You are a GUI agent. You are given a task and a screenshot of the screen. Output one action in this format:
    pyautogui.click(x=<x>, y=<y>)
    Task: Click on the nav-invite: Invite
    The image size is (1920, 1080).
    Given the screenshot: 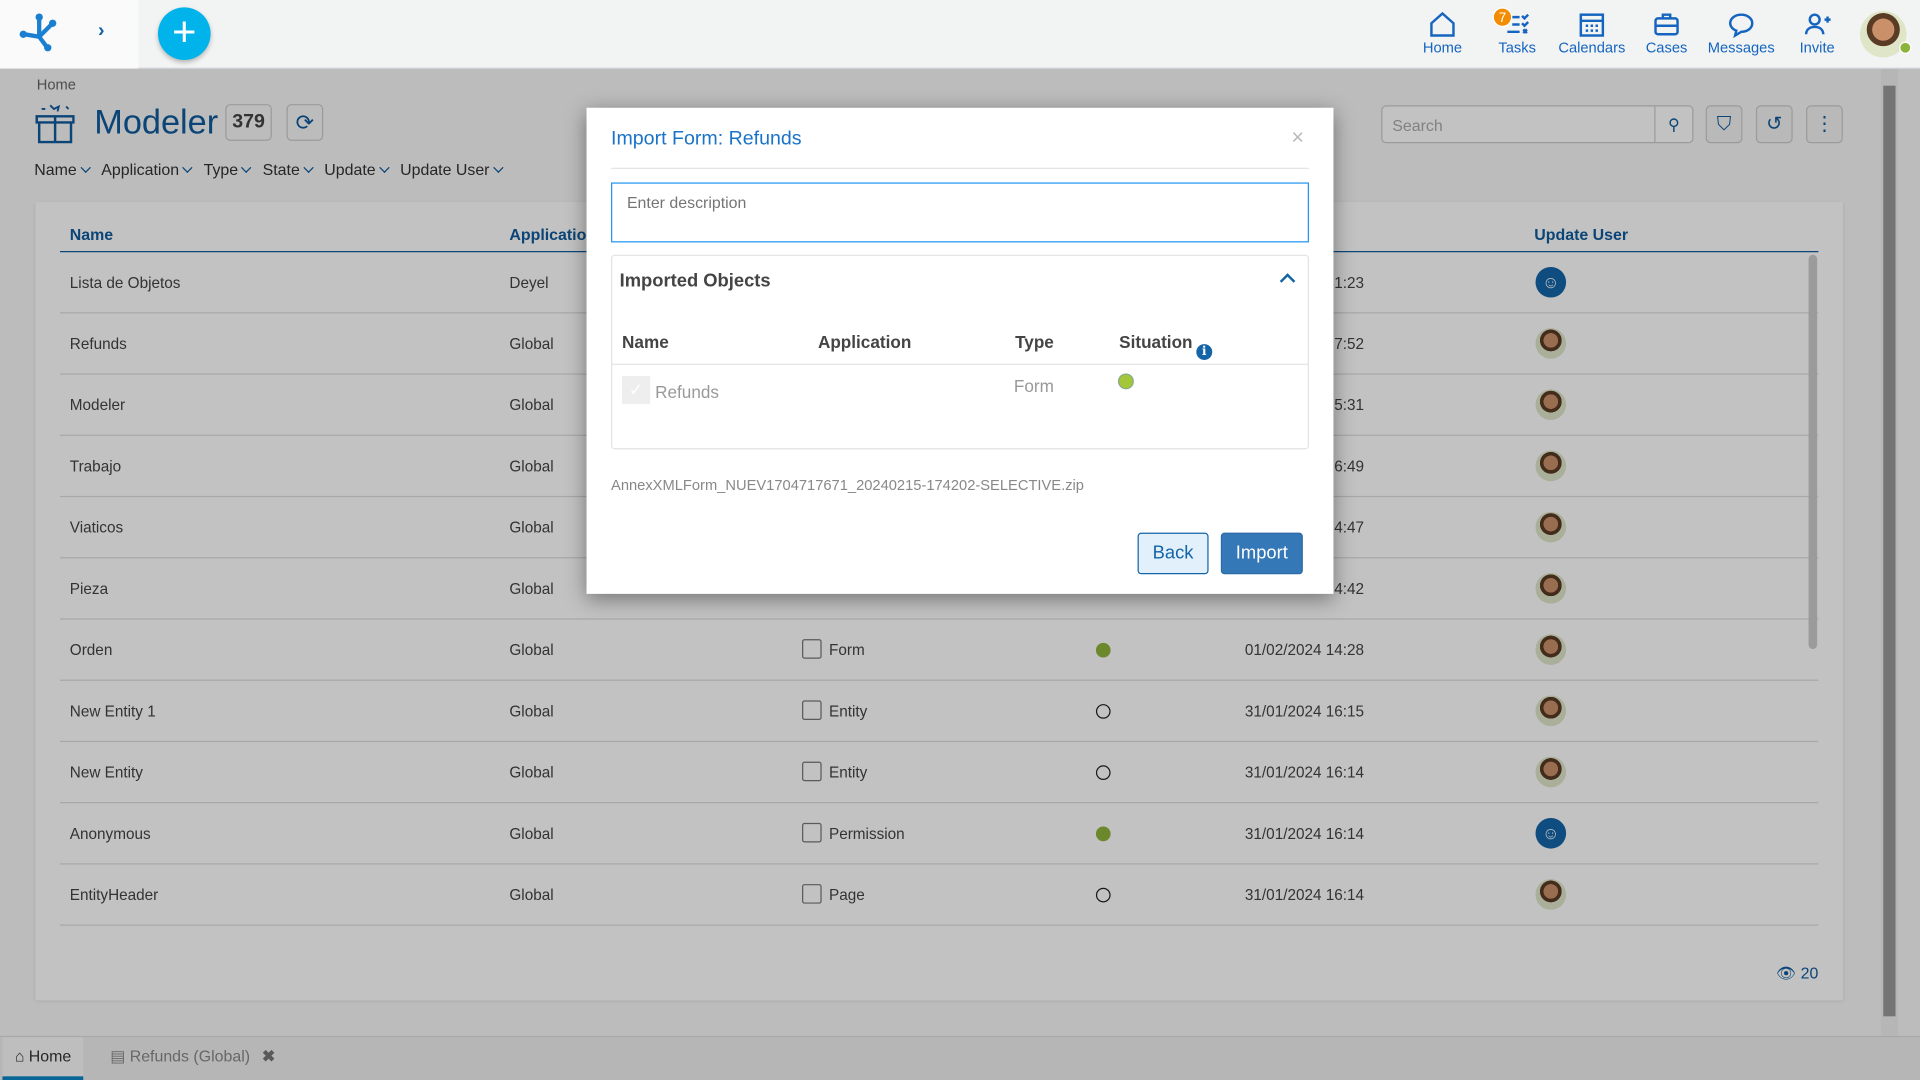 What is the action you would take?
    pyautogui.click(x=1816, y=33)
    